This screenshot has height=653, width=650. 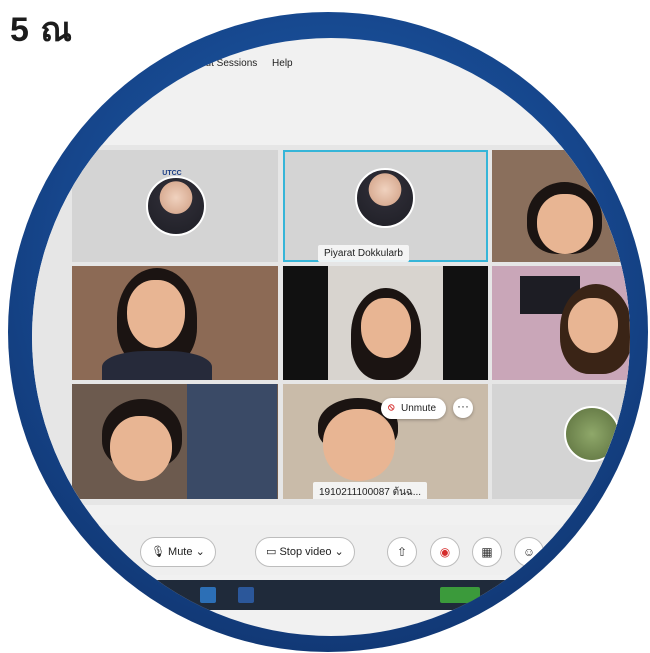 What do you see at coordinates (228, 63) in the screenshot?
I see `menu-item-sessions: out Sessions` at bounding box center [228, 63].